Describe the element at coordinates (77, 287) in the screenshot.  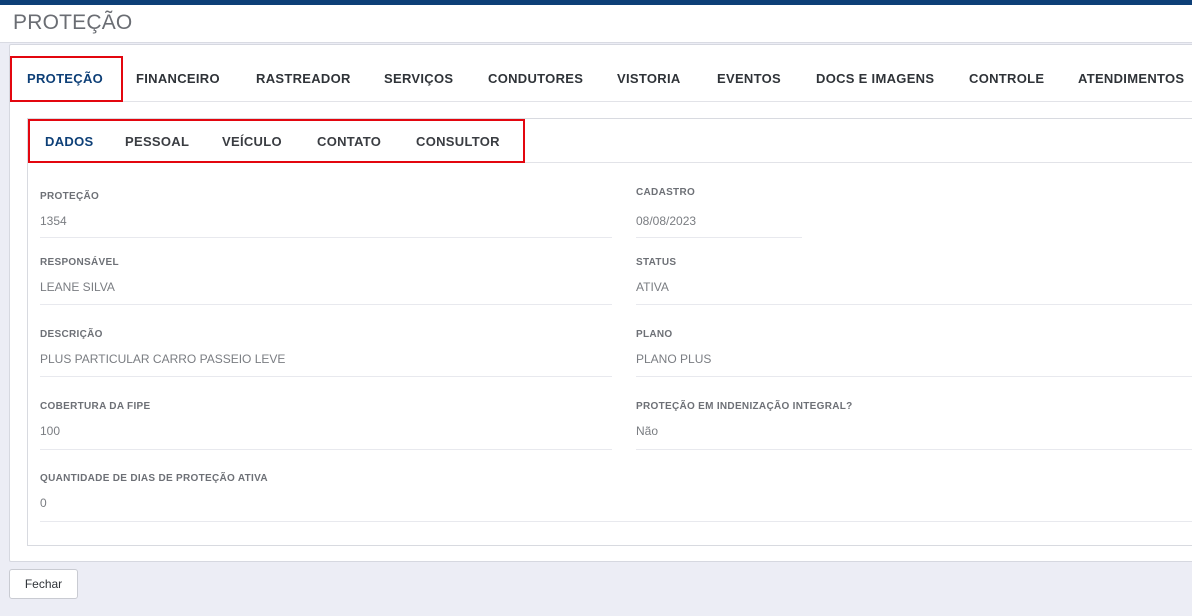
I see `field-value: LEANE SILVA` at that location.